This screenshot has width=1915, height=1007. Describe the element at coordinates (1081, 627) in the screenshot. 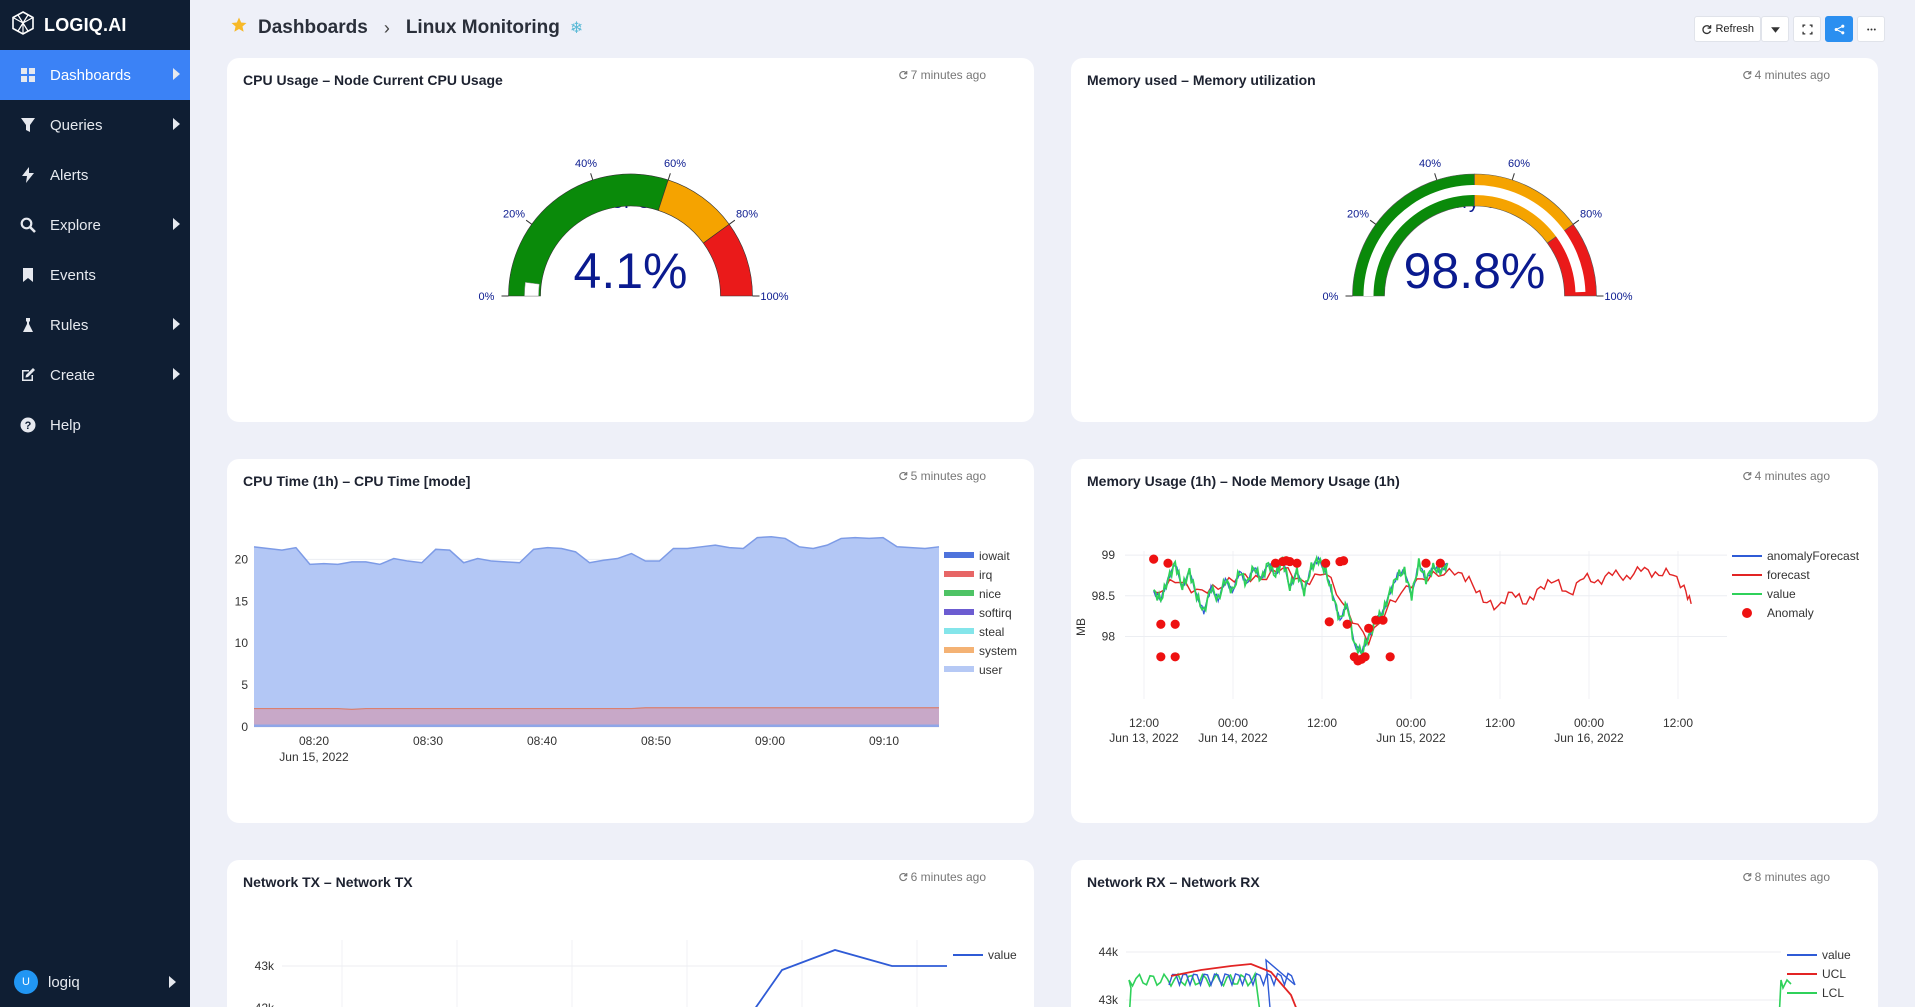

I see `y-axis-label: MB` at that location.